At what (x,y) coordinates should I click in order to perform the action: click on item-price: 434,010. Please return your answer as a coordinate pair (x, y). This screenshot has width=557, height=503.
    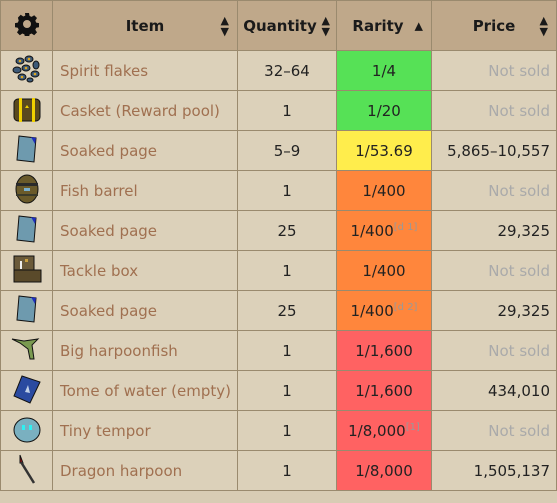
    Looking at the image, I should click on (494, 390).